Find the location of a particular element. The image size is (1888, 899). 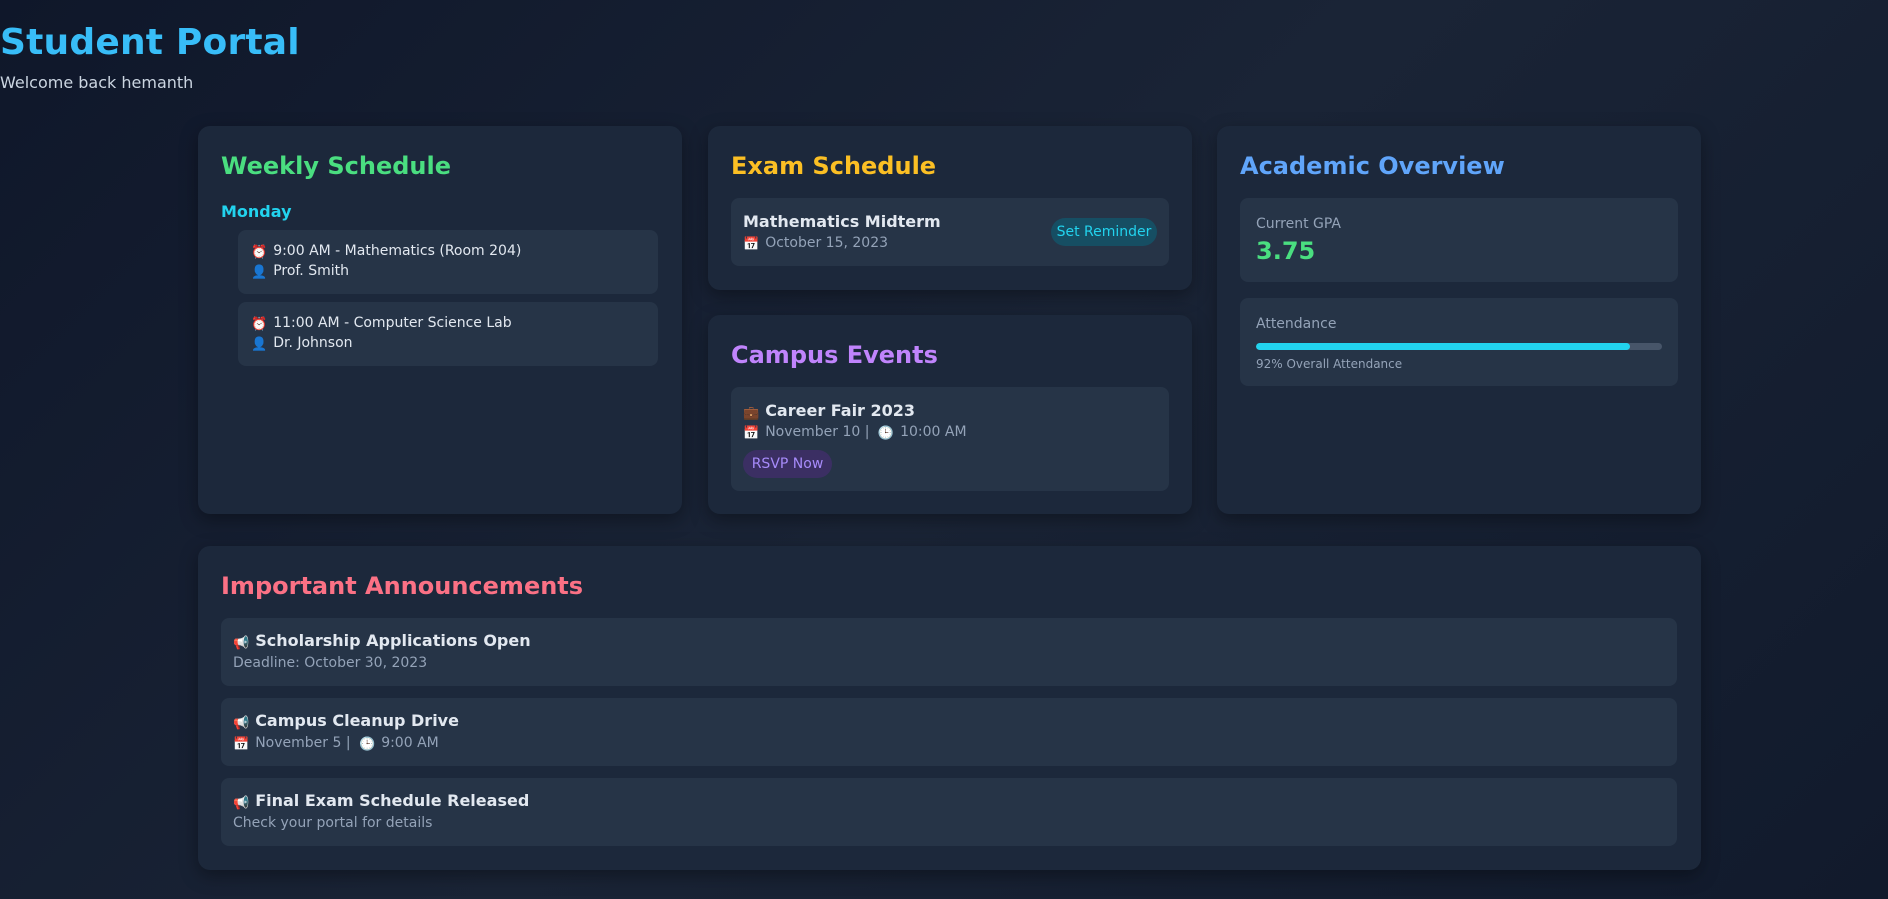

announcement-title: Campus Cleanup Drive is located at coordinates (357, 720).